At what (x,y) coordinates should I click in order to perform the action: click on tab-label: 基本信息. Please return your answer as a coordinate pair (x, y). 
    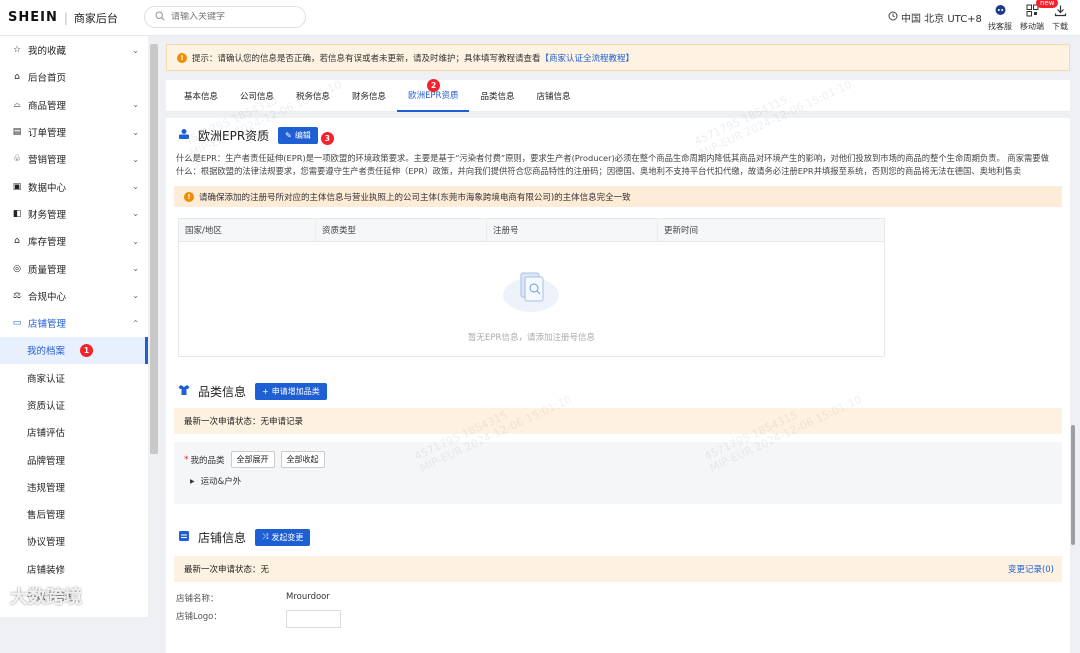
    Looking at the image, I should click on (201, 96).